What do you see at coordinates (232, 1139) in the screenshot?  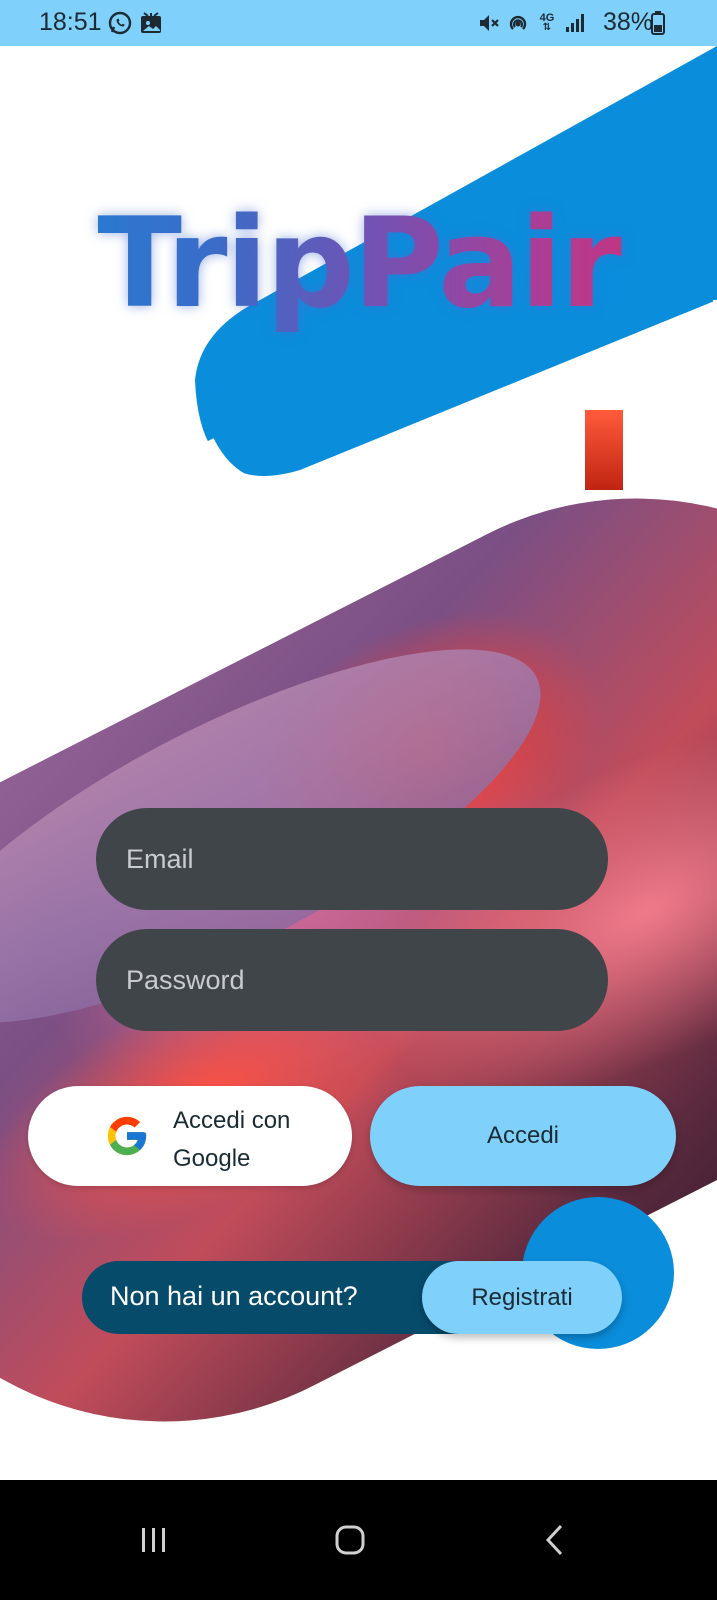 I see `google-signin-label: Accedi con Google` at bounding box center [232, 1139].